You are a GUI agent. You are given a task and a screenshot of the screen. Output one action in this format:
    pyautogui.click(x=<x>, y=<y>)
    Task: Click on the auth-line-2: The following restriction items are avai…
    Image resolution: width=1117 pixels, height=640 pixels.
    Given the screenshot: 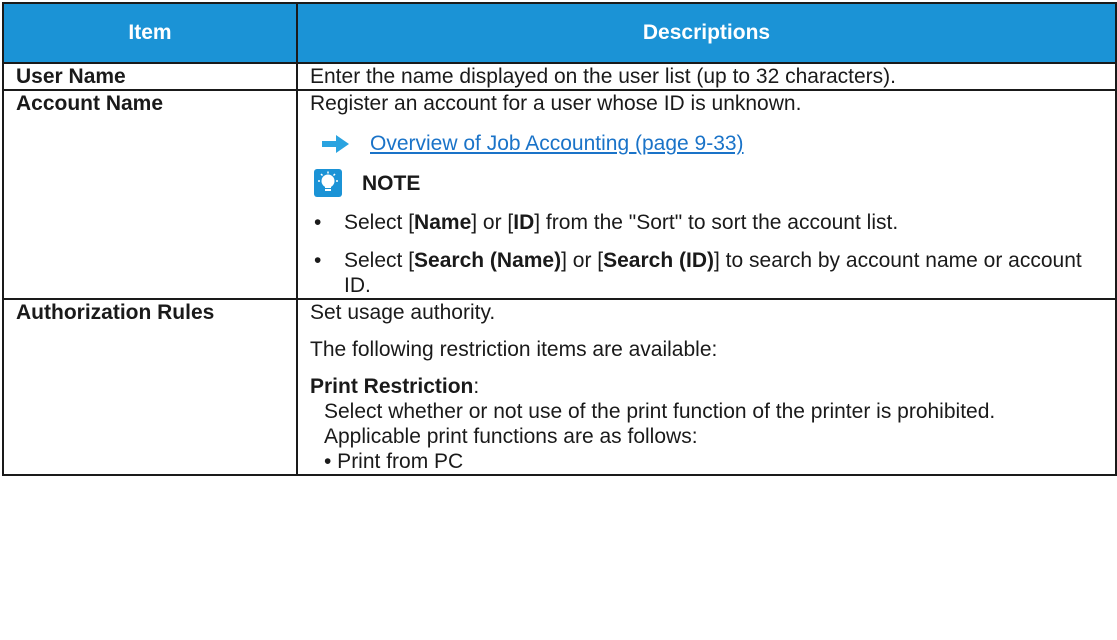 What is the action you would take?
    pyautogui.click(x=514, y=349)
    